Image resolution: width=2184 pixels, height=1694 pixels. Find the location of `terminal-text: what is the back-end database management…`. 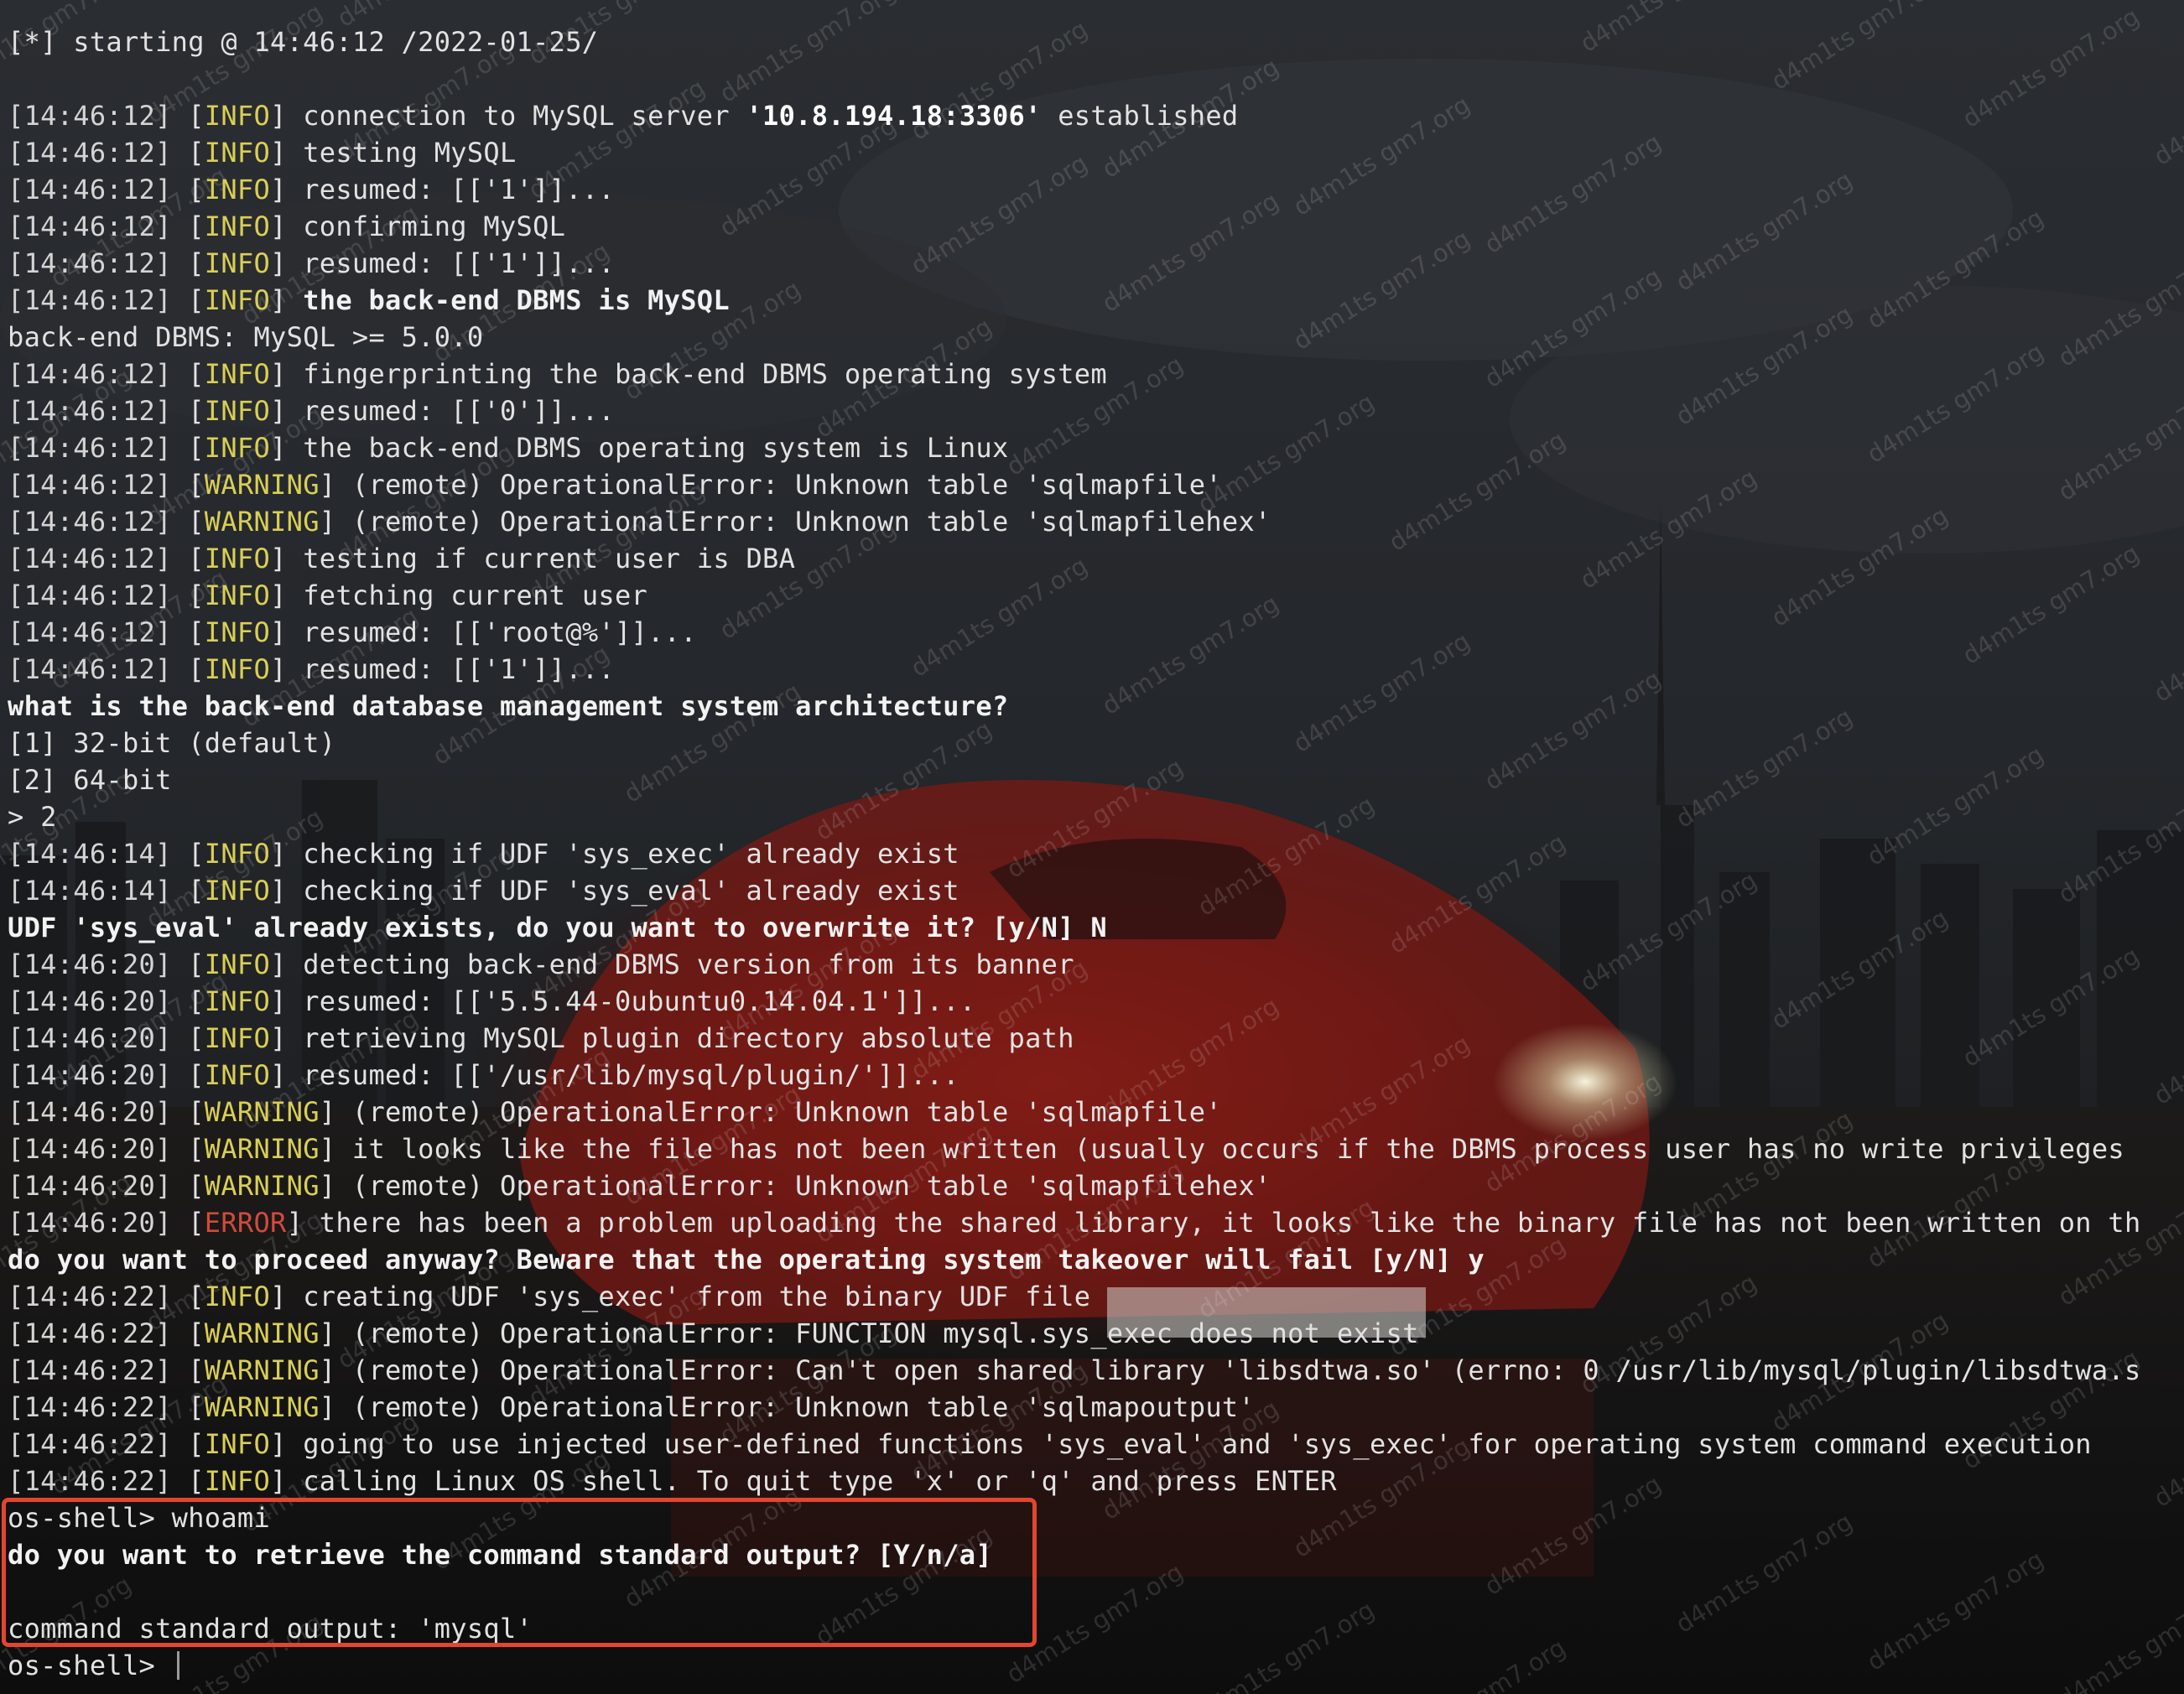

terminal-text: what is the back-end database management… is located at coordinates (508, 706).